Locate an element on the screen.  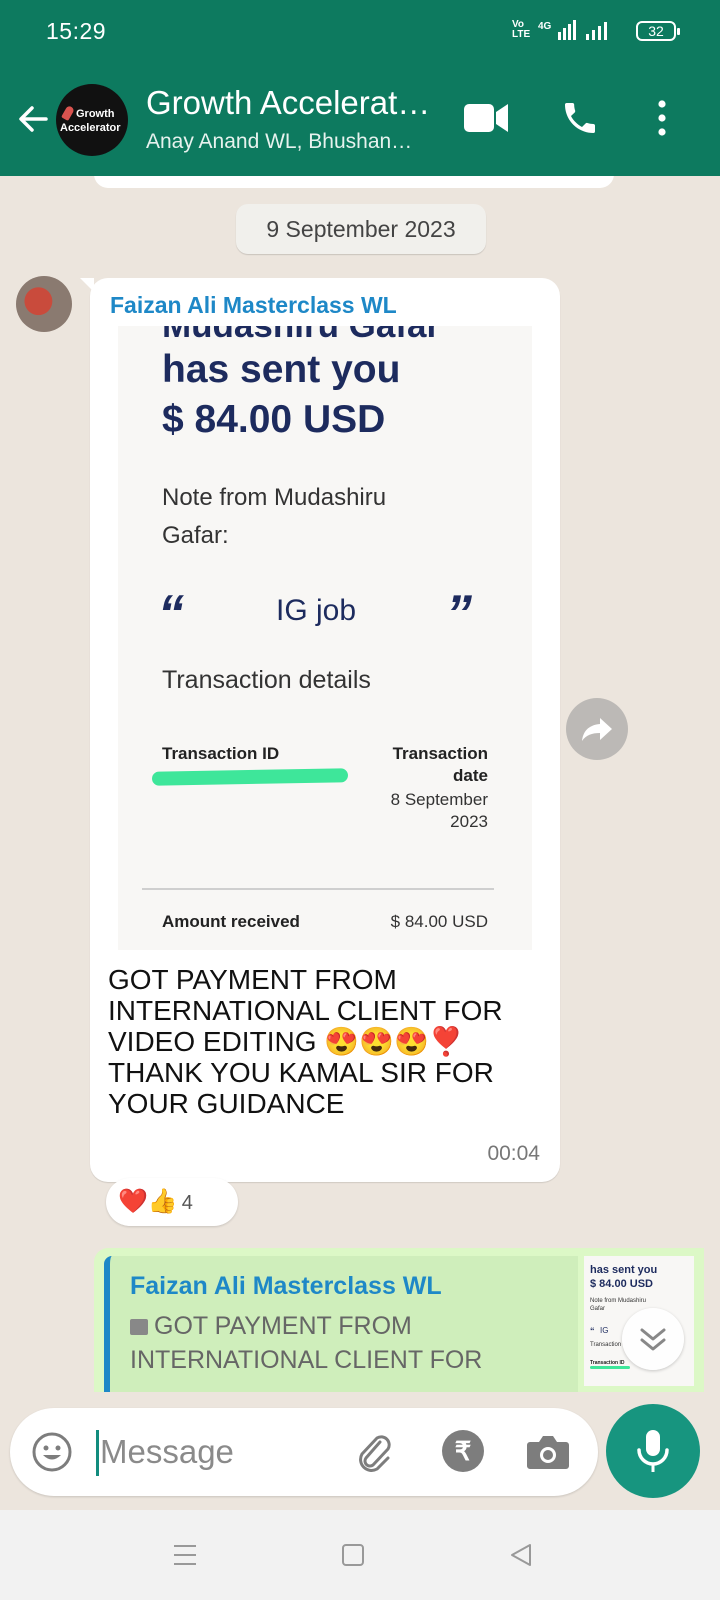
image-amount-value: $ 84.00 USD is located at coordinates (439, 921).